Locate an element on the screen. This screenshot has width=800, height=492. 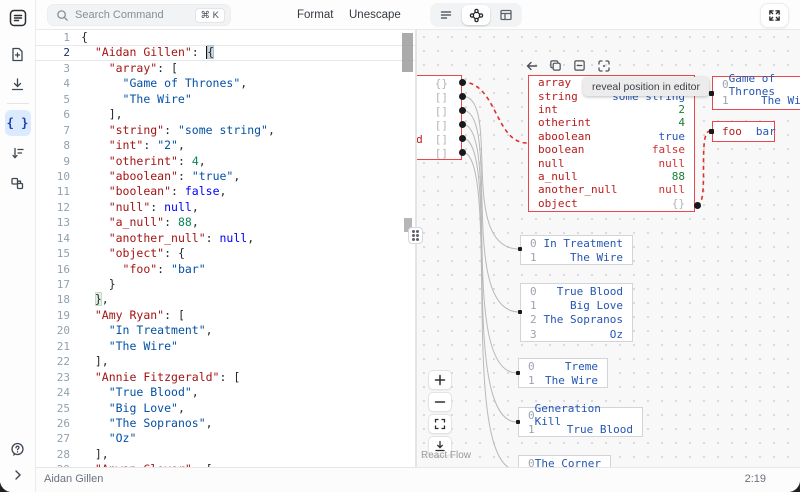
editor-line: 15 "object": { is located at coordinates (225, 253).